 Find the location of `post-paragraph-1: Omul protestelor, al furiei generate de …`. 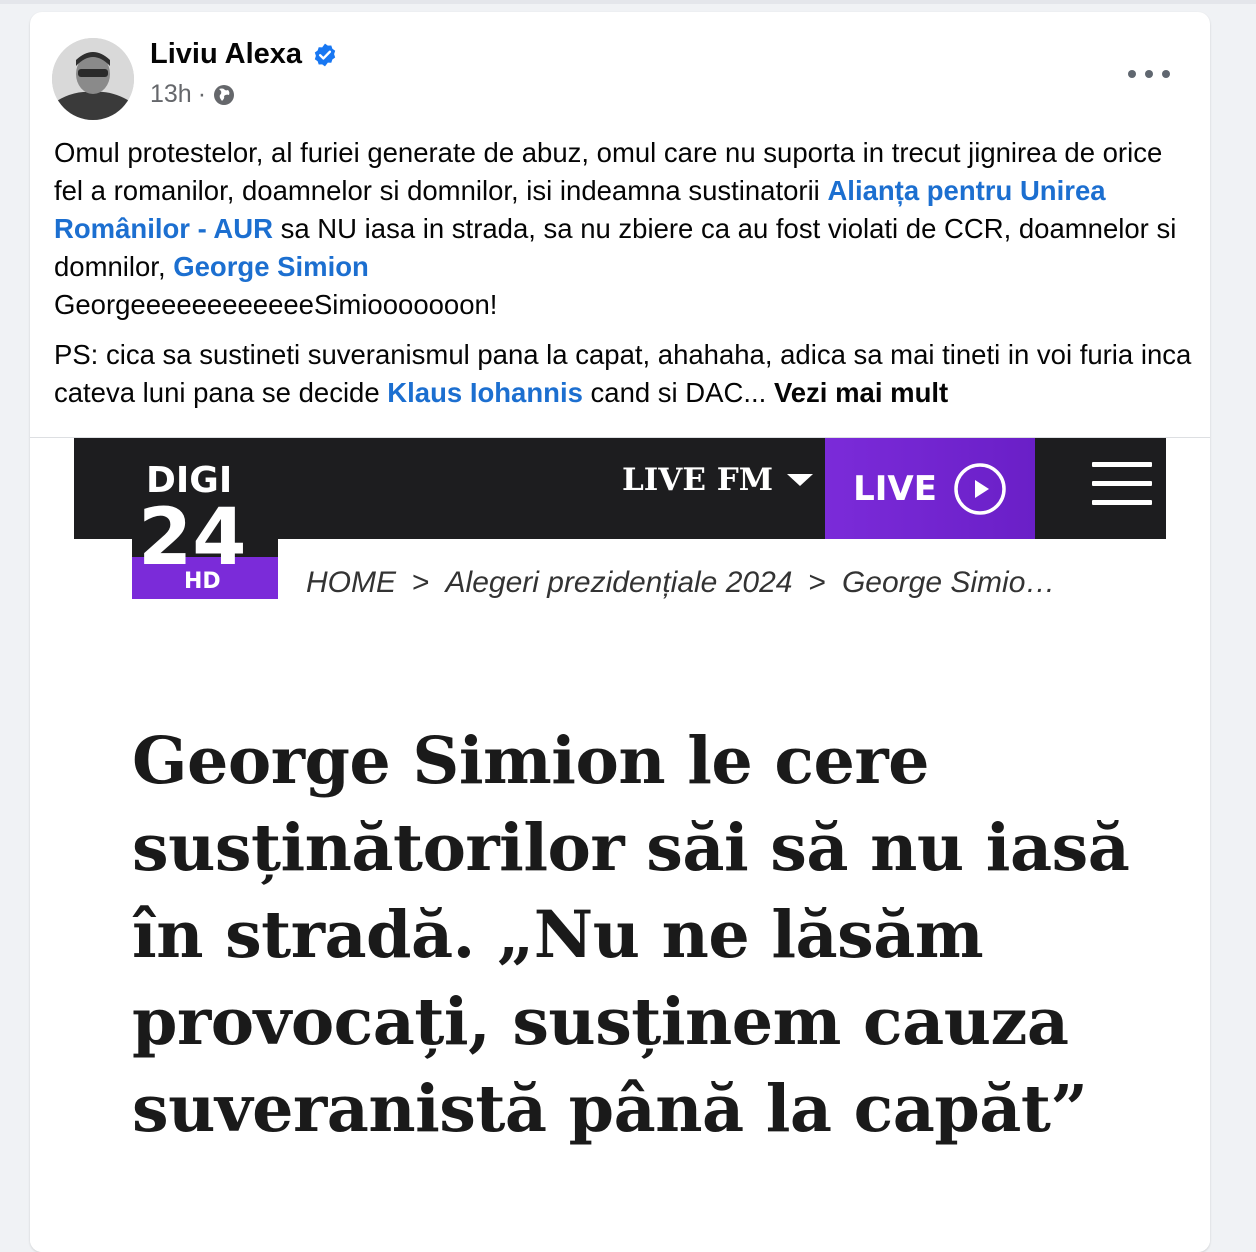

post-paragraph-1: Omul protestelor, al furiei generate de … is located at coordinates (624, 229).